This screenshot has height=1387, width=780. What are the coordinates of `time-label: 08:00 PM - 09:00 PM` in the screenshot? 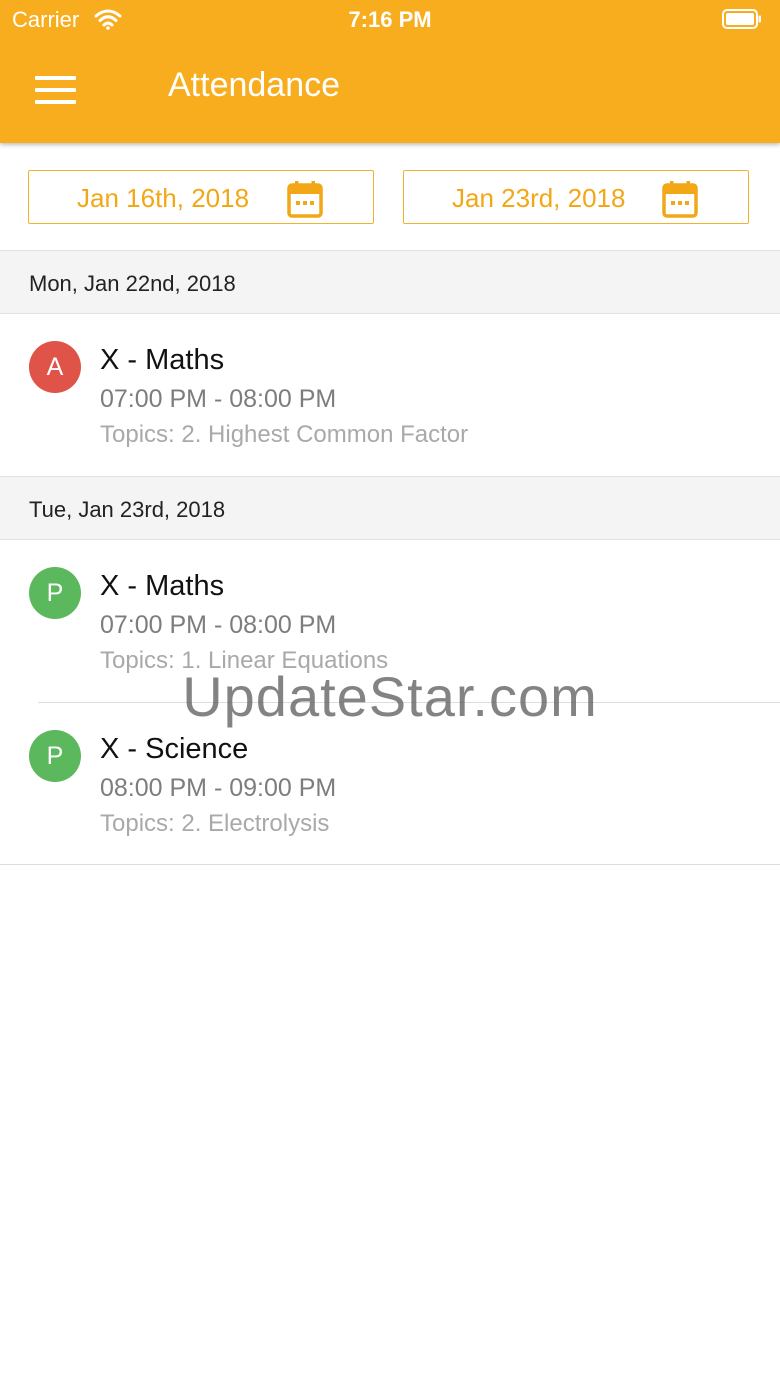 It's located at (218, 788).